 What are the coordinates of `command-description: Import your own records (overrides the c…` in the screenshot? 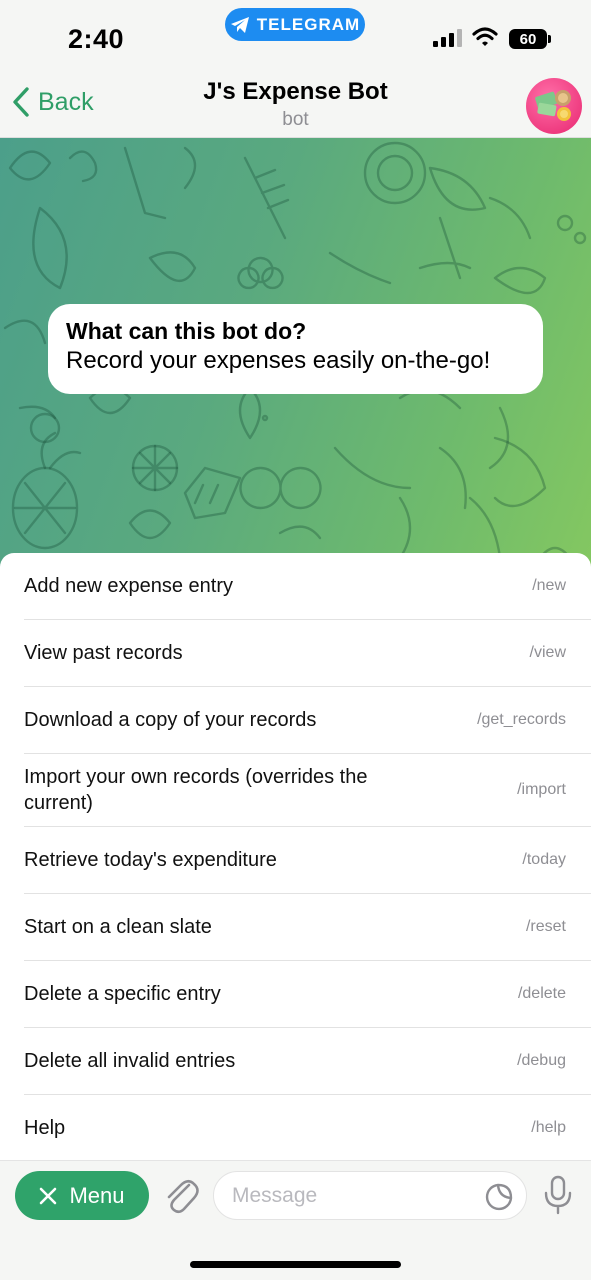 It's located at (196, 790).